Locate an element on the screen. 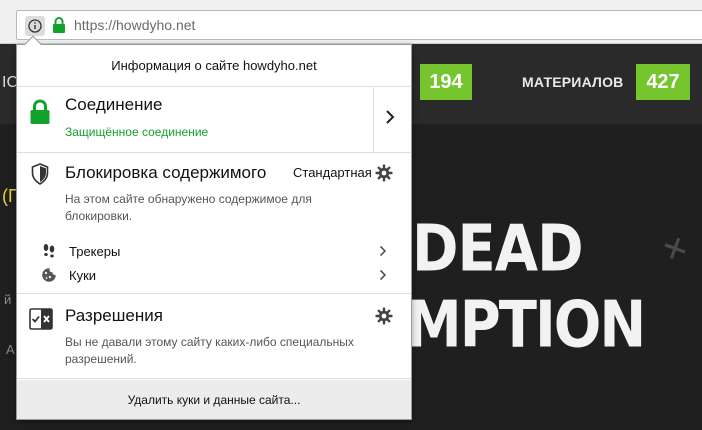 Image resolution: width=702 pixels, height=430 pixels. blocking-state: Стандартная is located at coordinates (332, 172).